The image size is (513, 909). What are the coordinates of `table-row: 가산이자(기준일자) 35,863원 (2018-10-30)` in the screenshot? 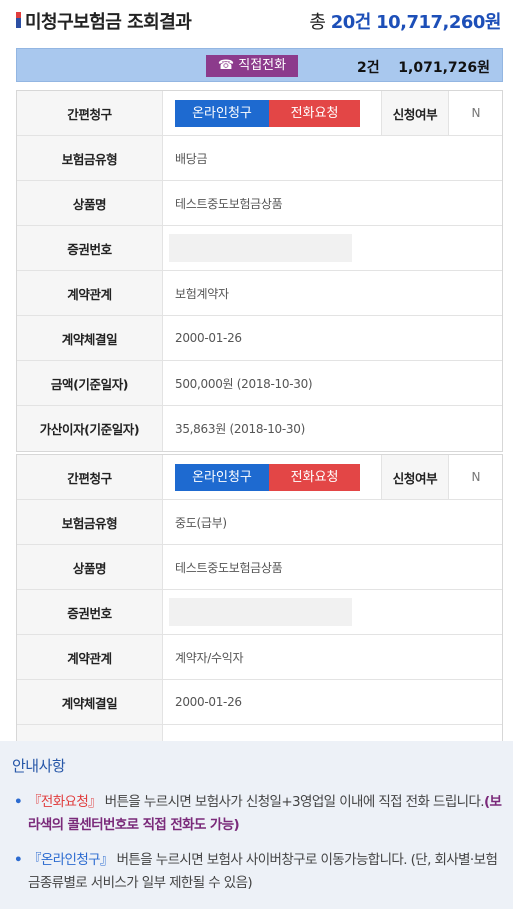 It's located at (259, 428).